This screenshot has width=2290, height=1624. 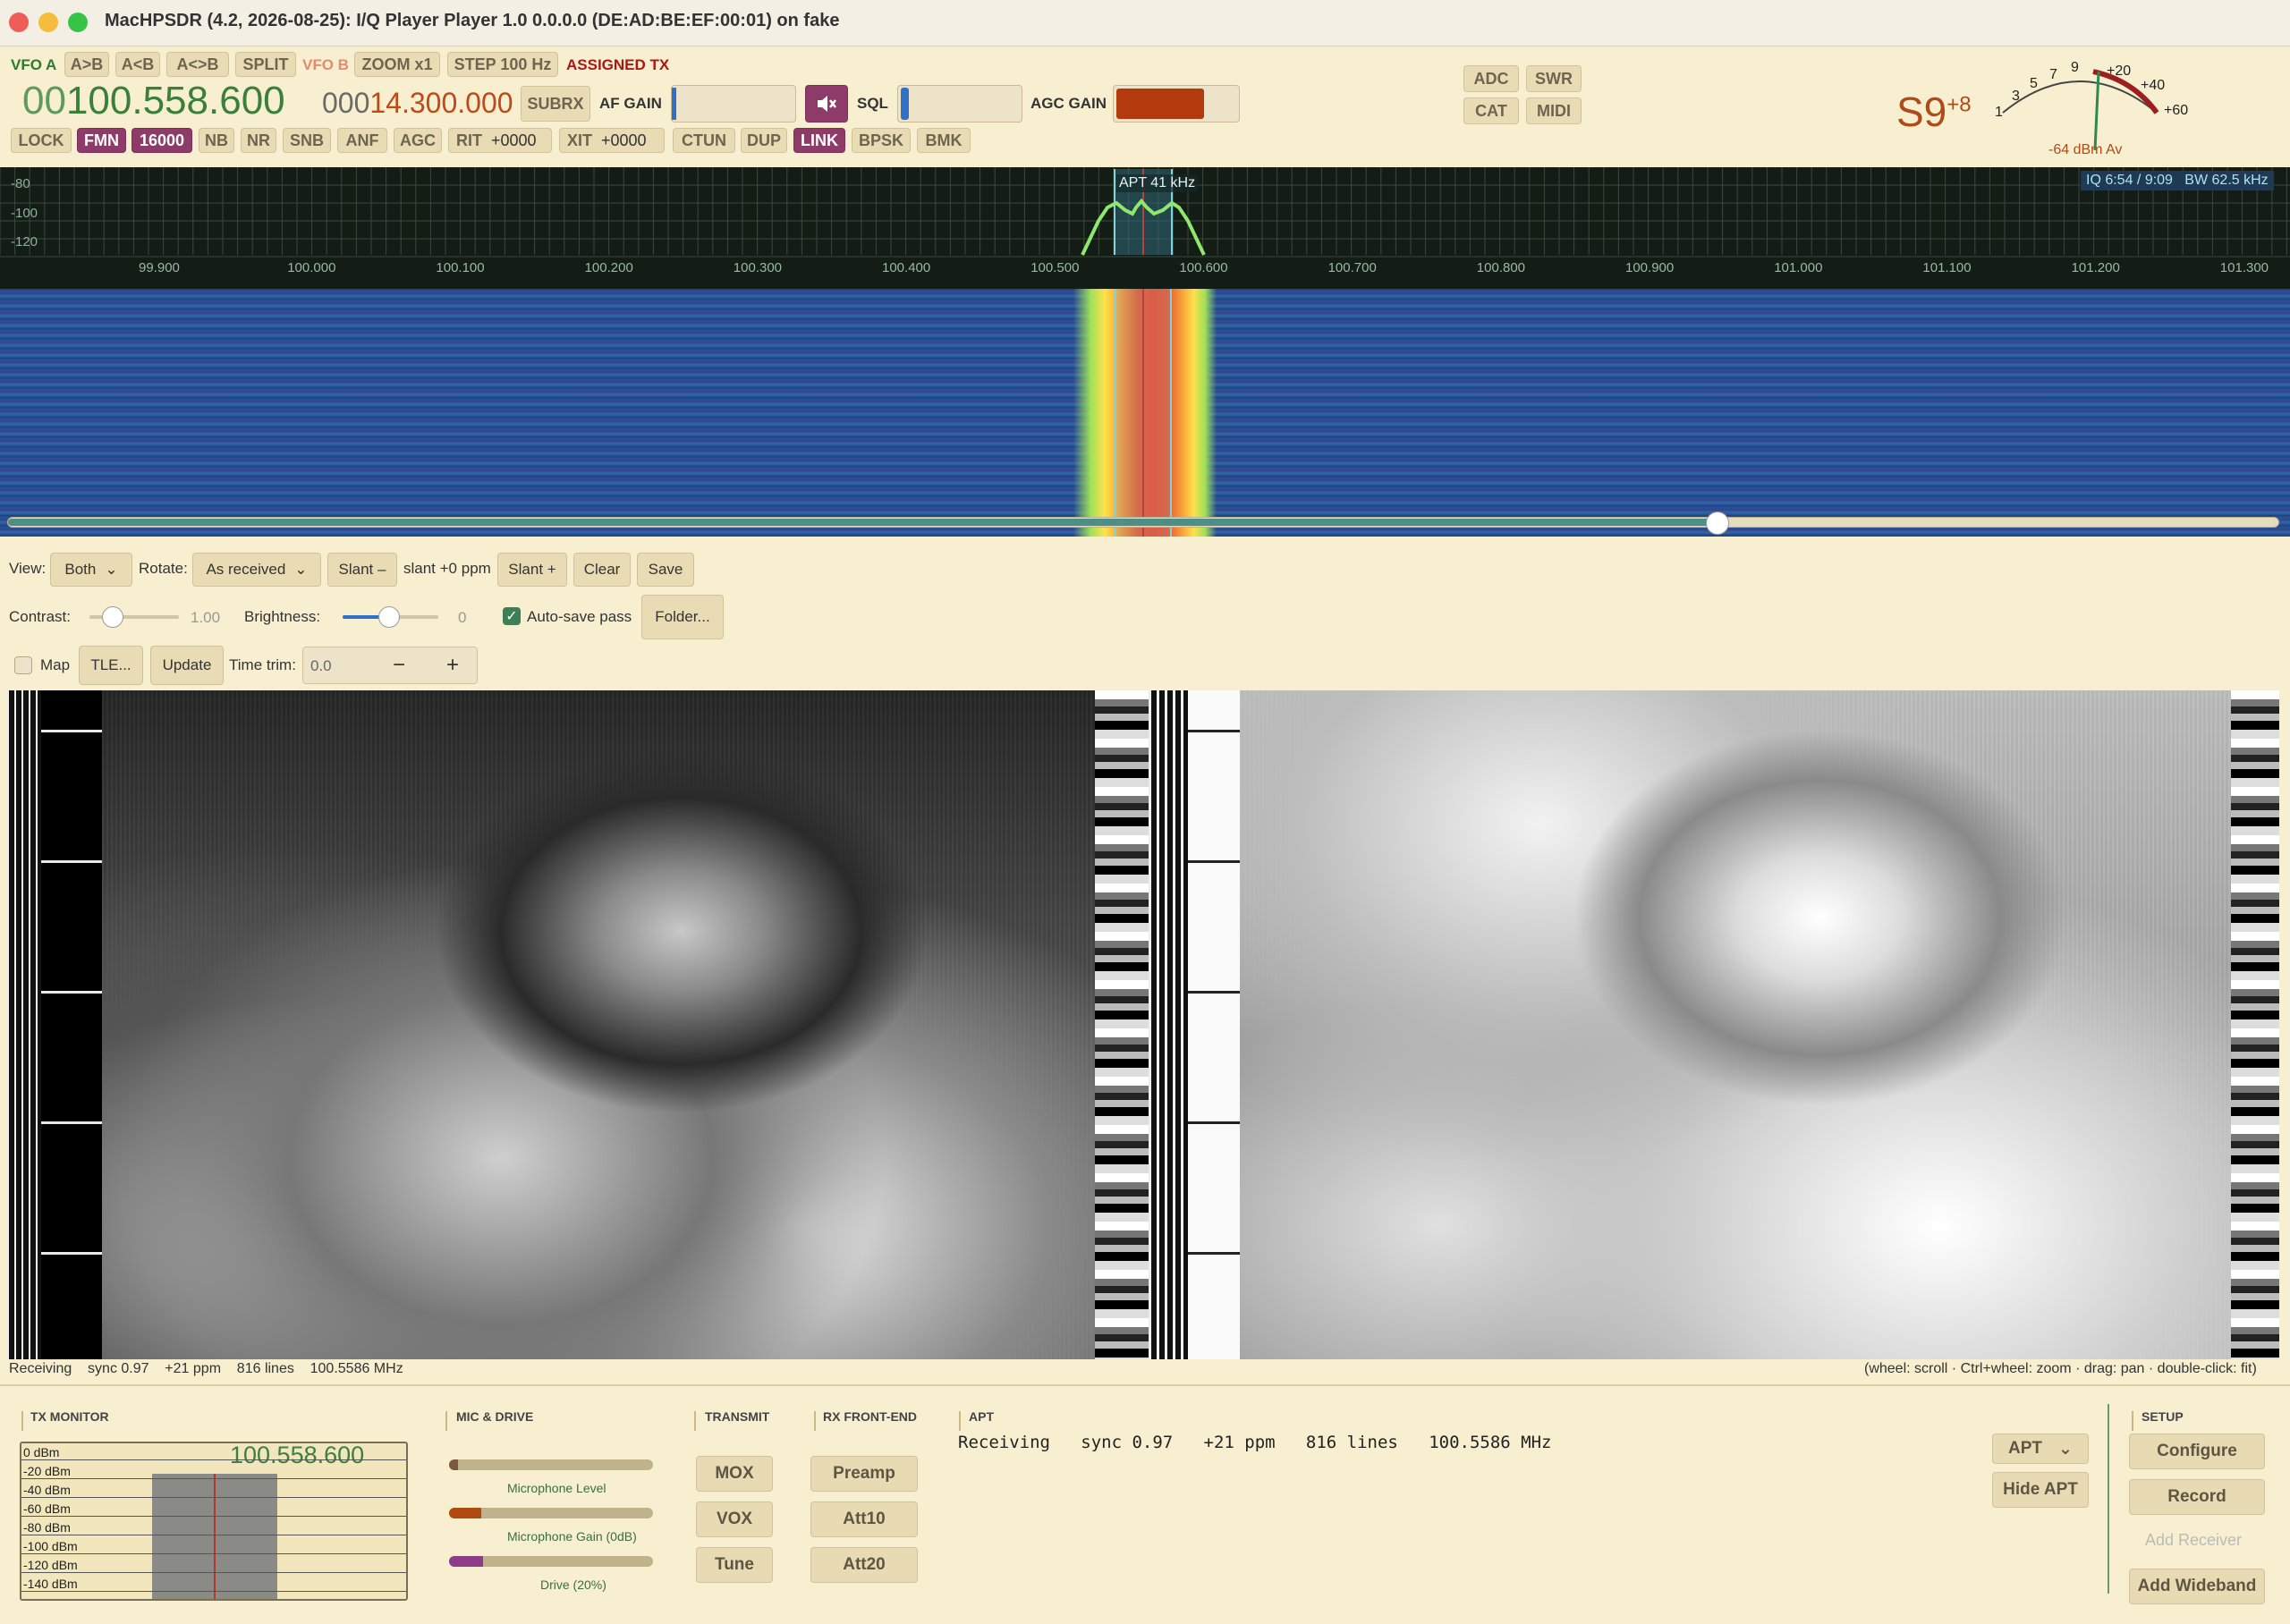 I want to click on att10-button: Att10, so click(x=864, y=1519).